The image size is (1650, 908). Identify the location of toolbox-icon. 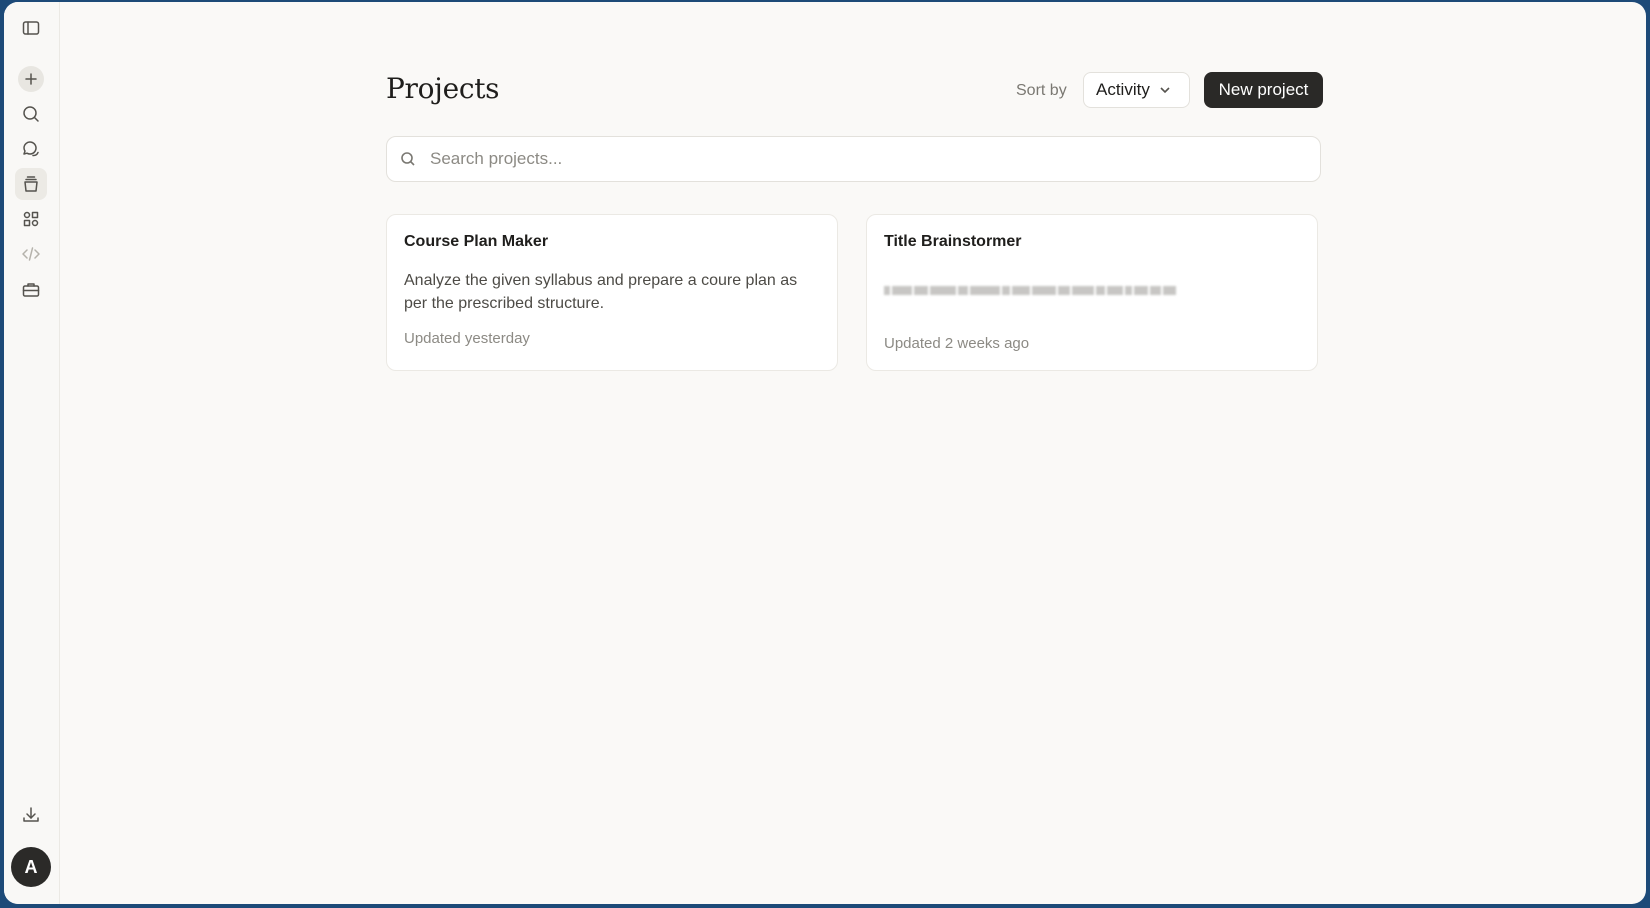
(31, 290).